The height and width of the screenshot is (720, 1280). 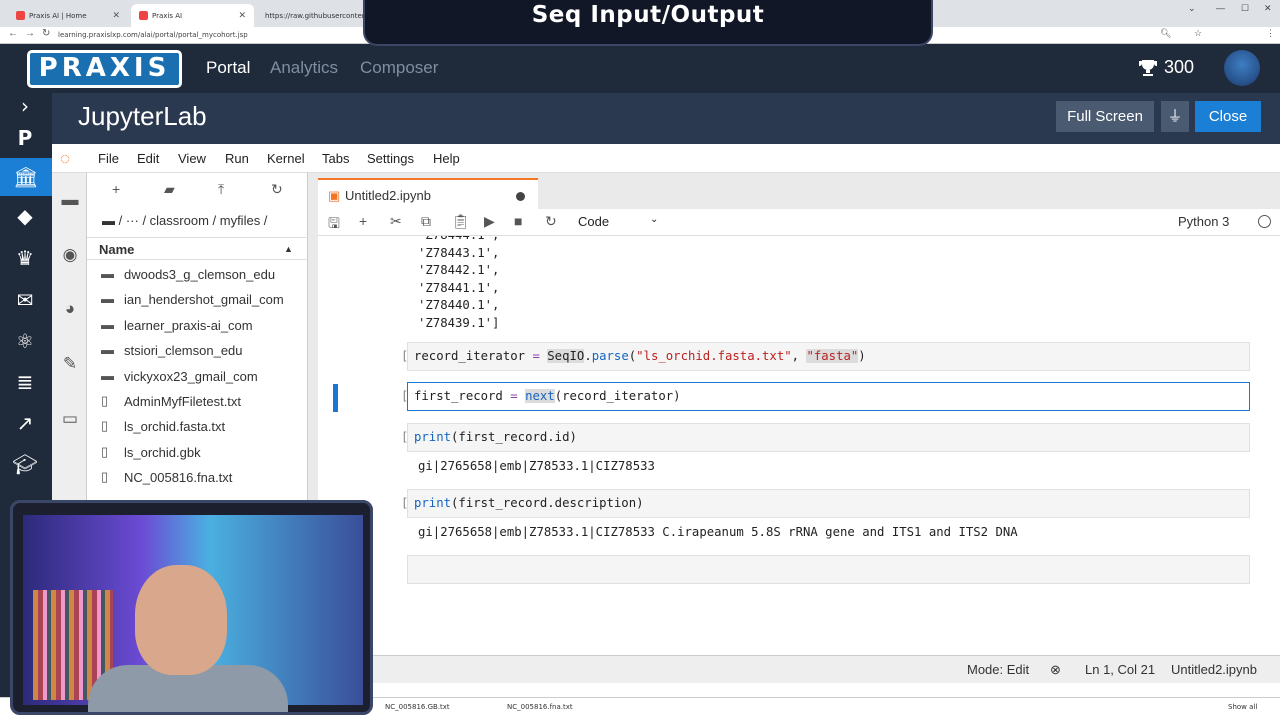 What do you see at coordinates (489, 221) in the screenshot?
I see `run-icon: ▶` at bounding box center [489, 221].